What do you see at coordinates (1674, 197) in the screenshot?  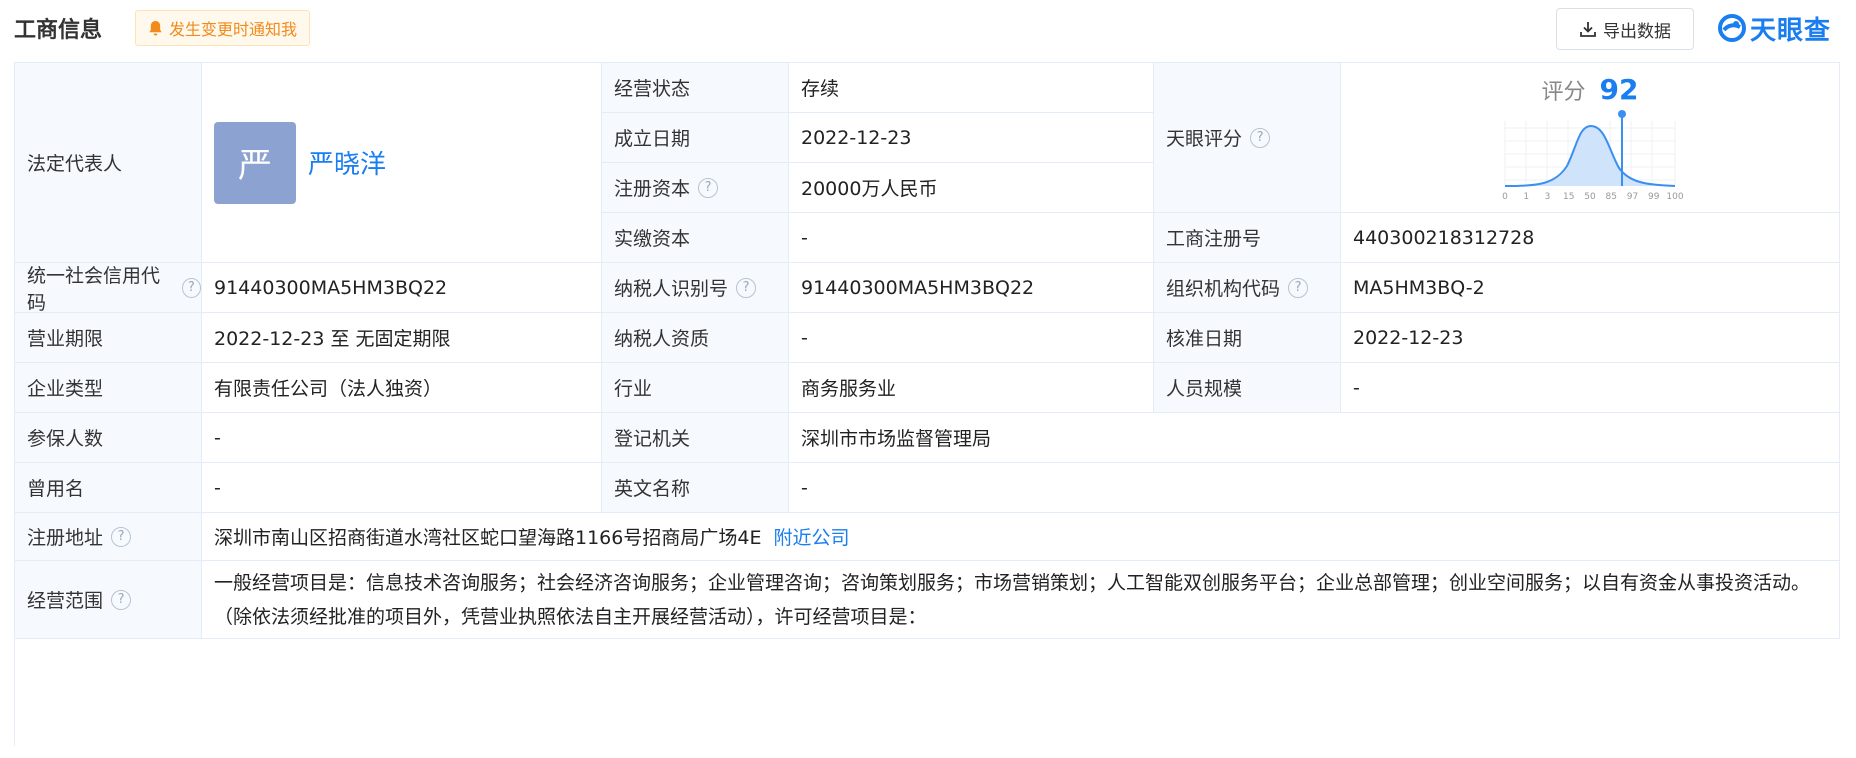 I see `axis-tick-label: 100` at bounding box center [1674, 197].